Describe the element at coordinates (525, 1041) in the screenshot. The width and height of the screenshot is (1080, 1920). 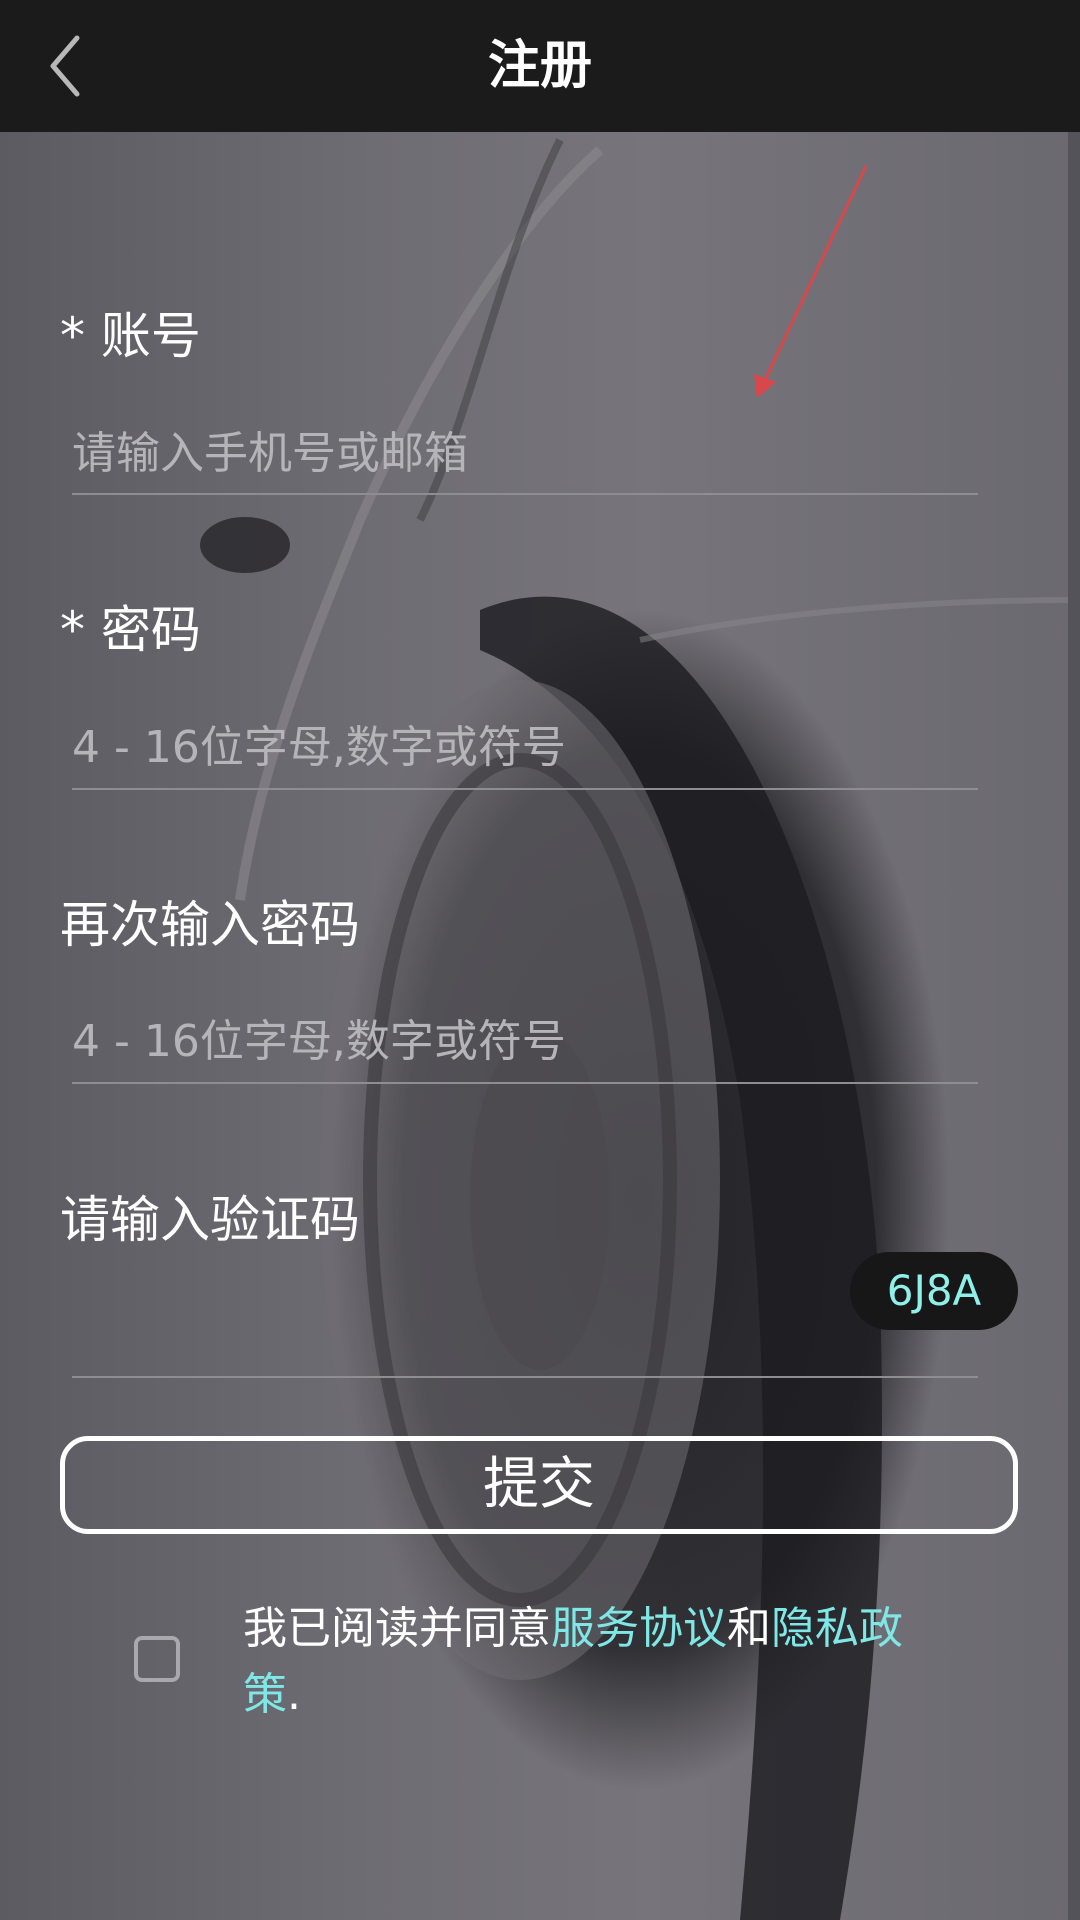
I see `confirm-password-input` at that location.